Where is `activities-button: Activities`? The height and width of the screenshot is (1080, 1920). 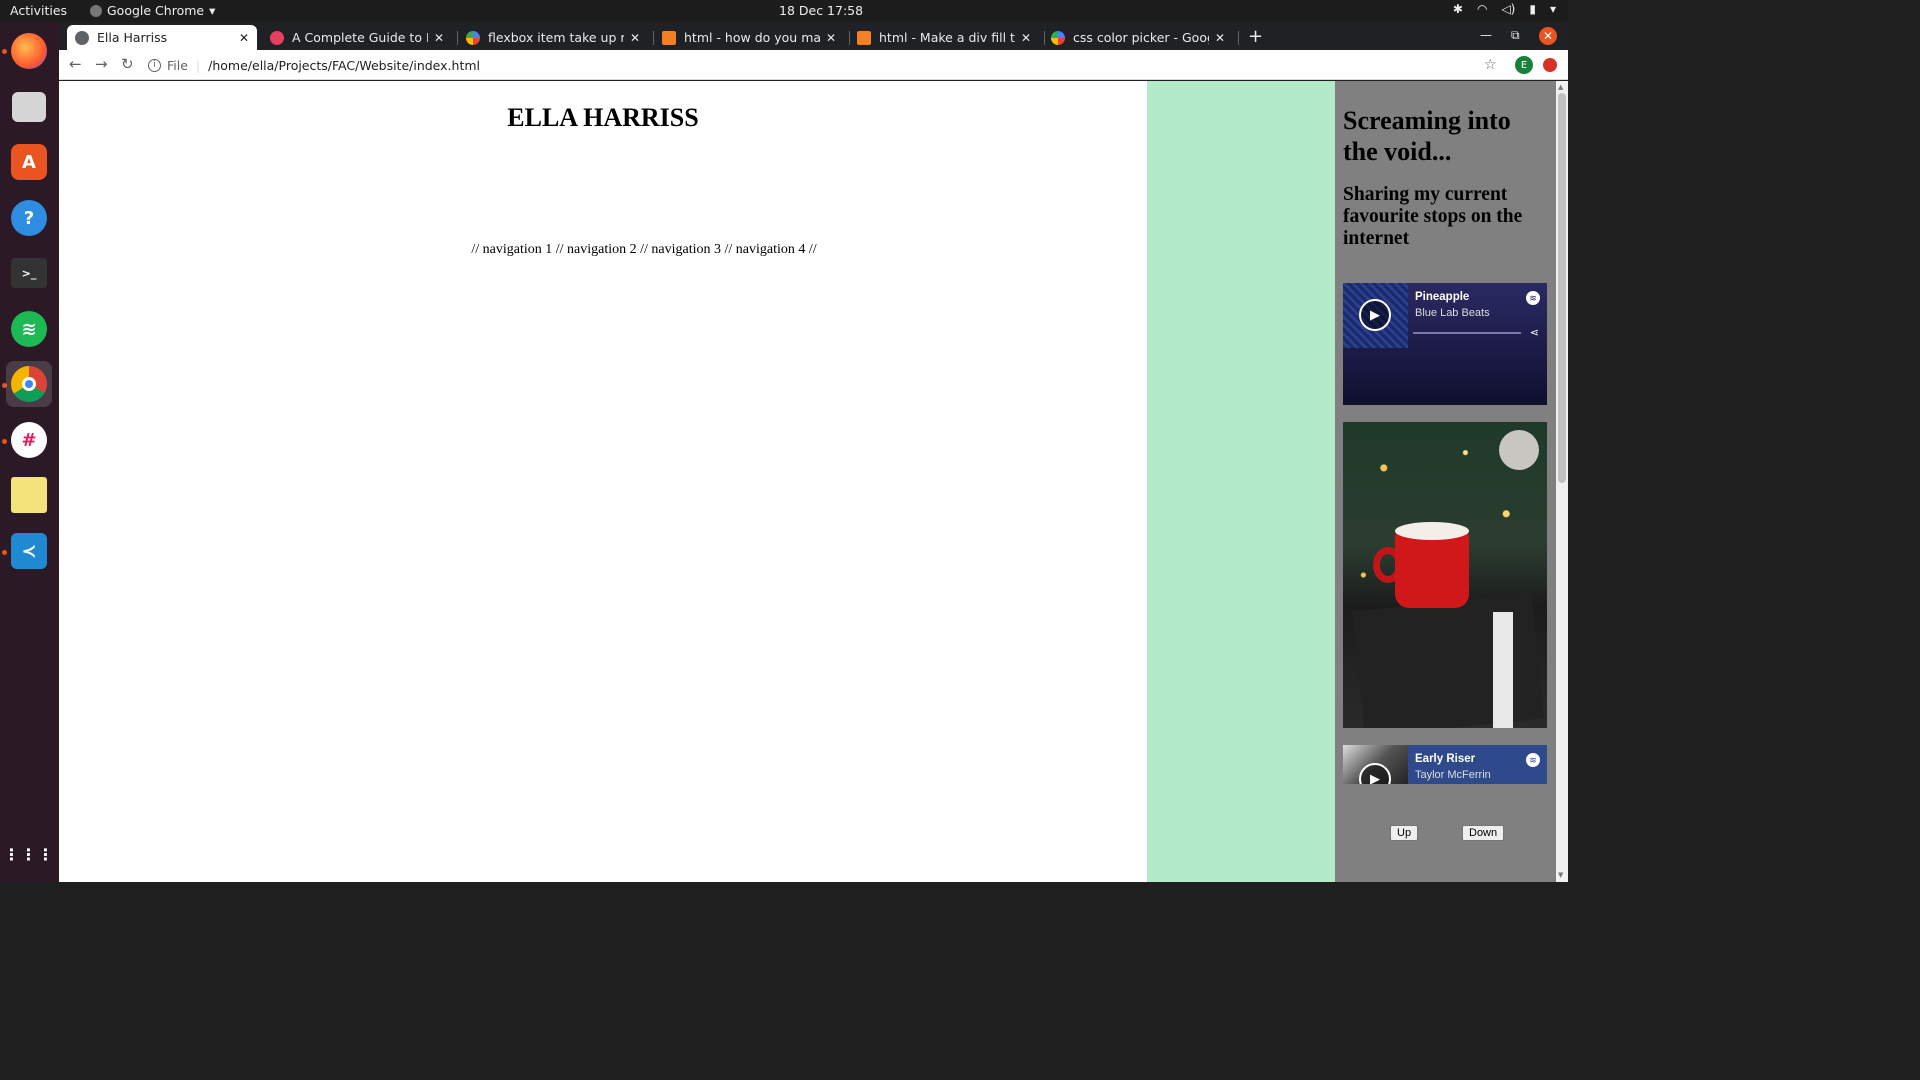 activities-button: Activities is located at coordinates (38, 10).